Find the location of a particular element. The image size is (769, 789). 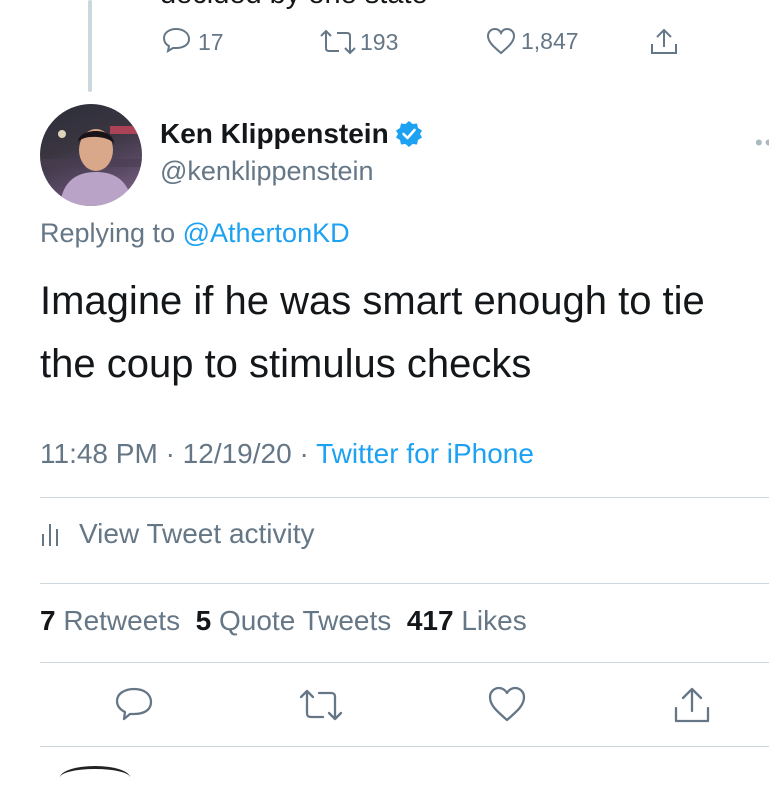

tweet-text-line-2: the coup to stimulus checks is located at coordinates (286, 364).